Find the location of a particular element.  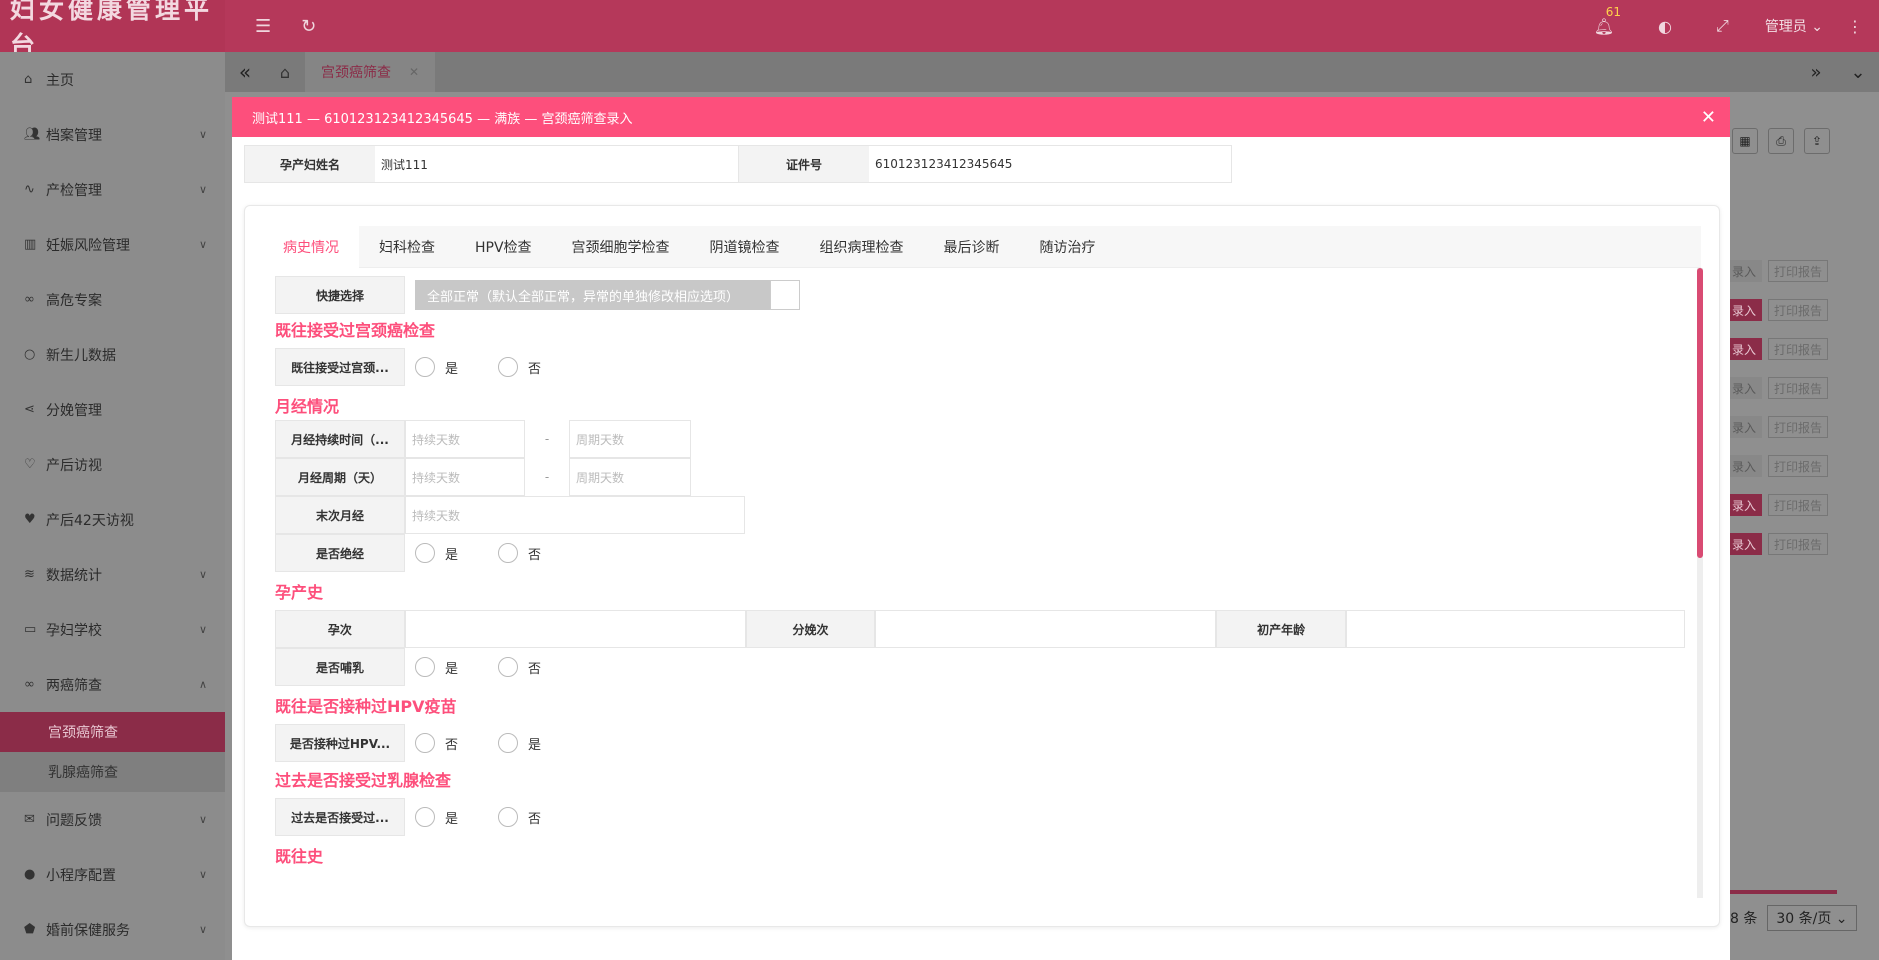

sidebar-subitem-breast: 乳腺癌筛查 is located at coordinates (112, 772).